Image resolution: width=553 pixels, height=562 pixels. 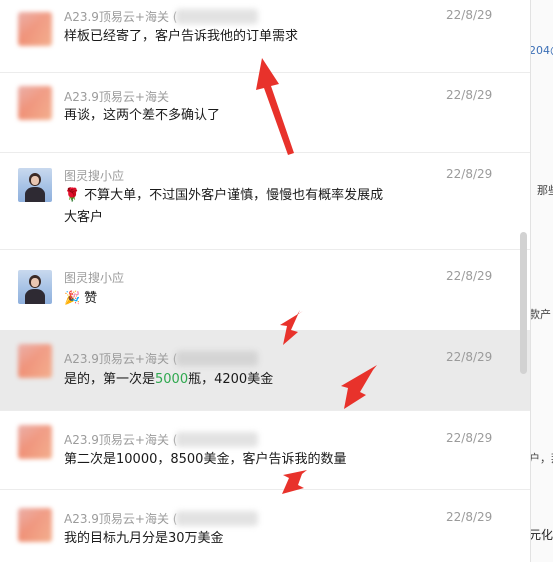 I want to click on message-text: 🎉 赞, so click(x=244, y=299).